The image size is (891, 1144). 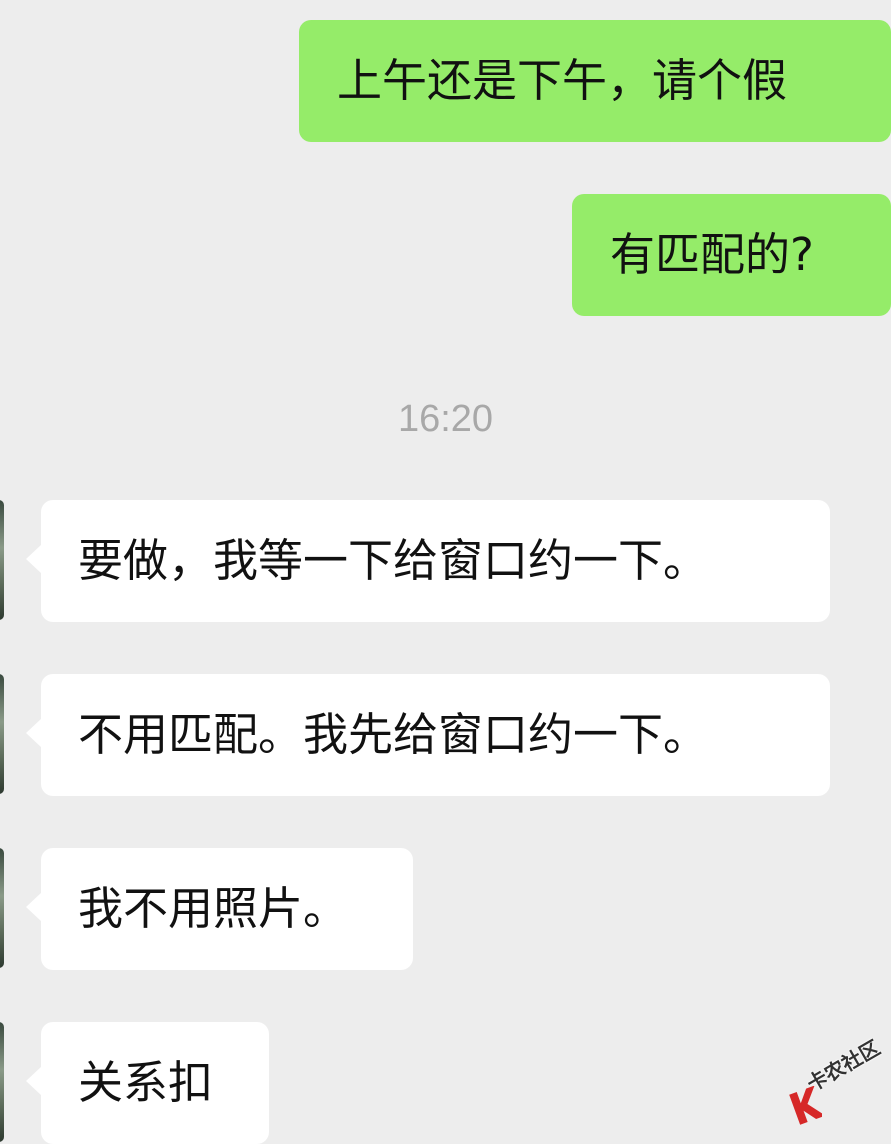 I want to click on incoming-message-bubble: 要做，我等一下给窗口约一下。, so click(x=428, y=561).